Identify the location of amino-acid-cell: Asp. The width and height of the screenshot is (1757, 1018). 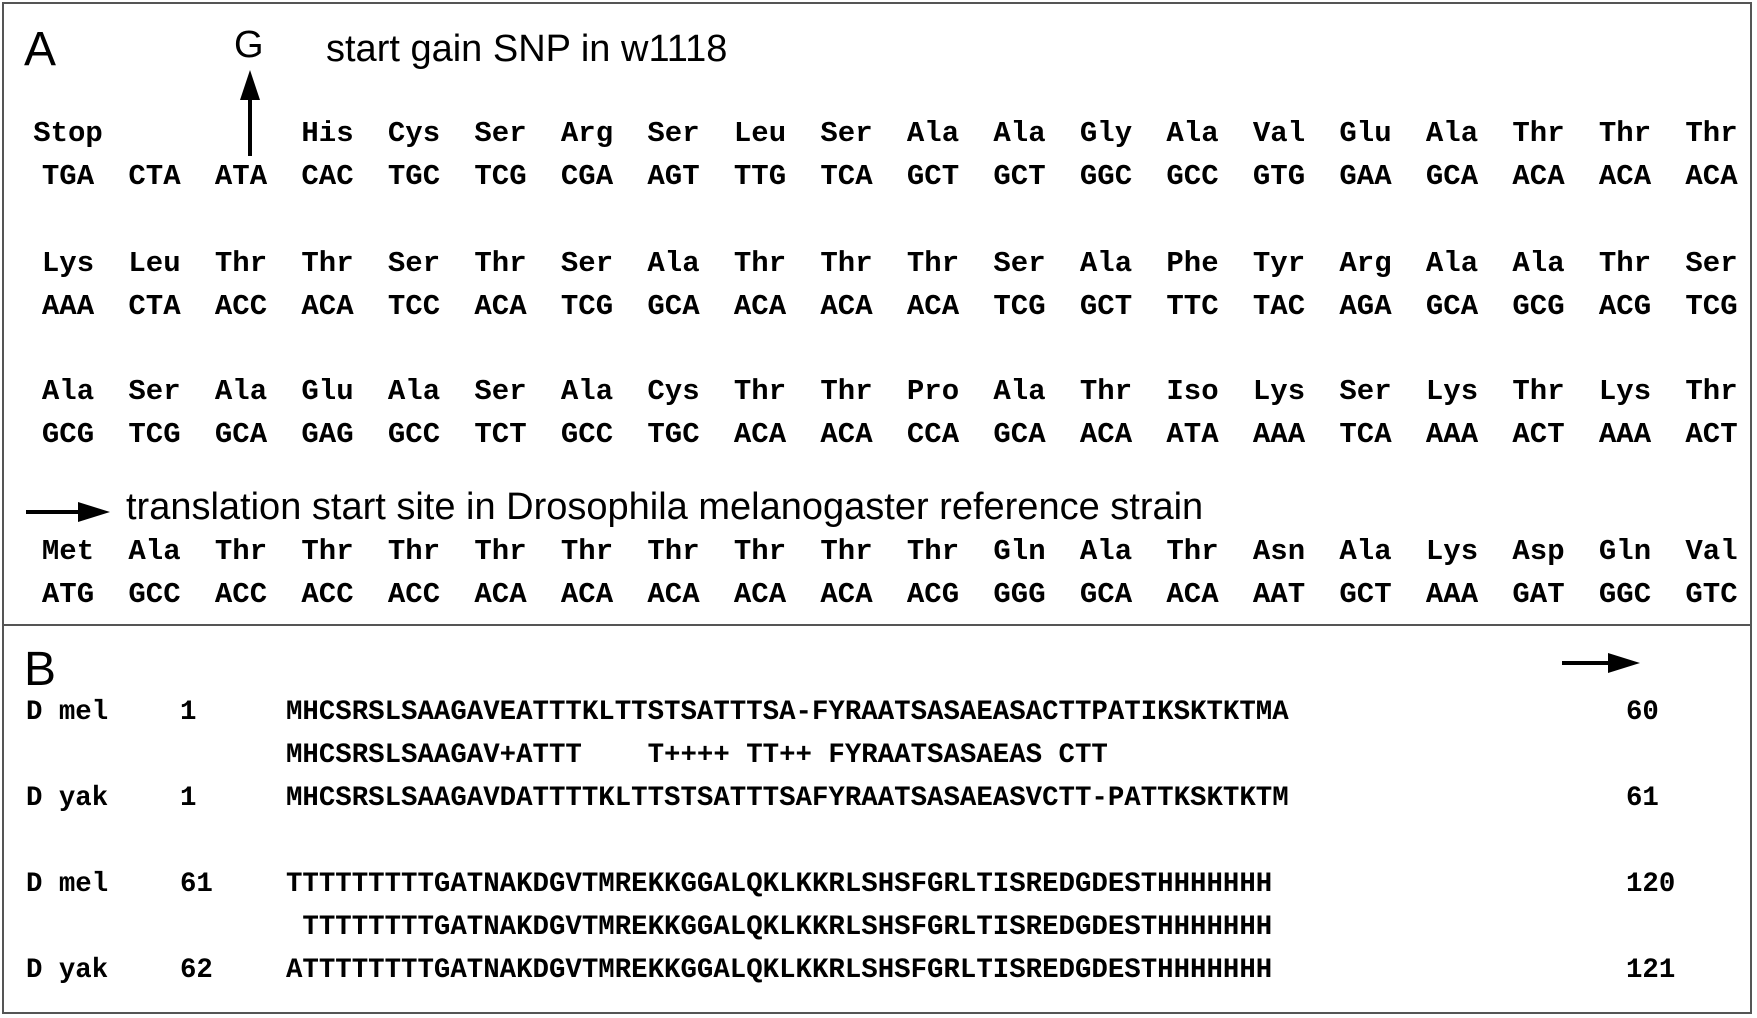
(1538, 551).